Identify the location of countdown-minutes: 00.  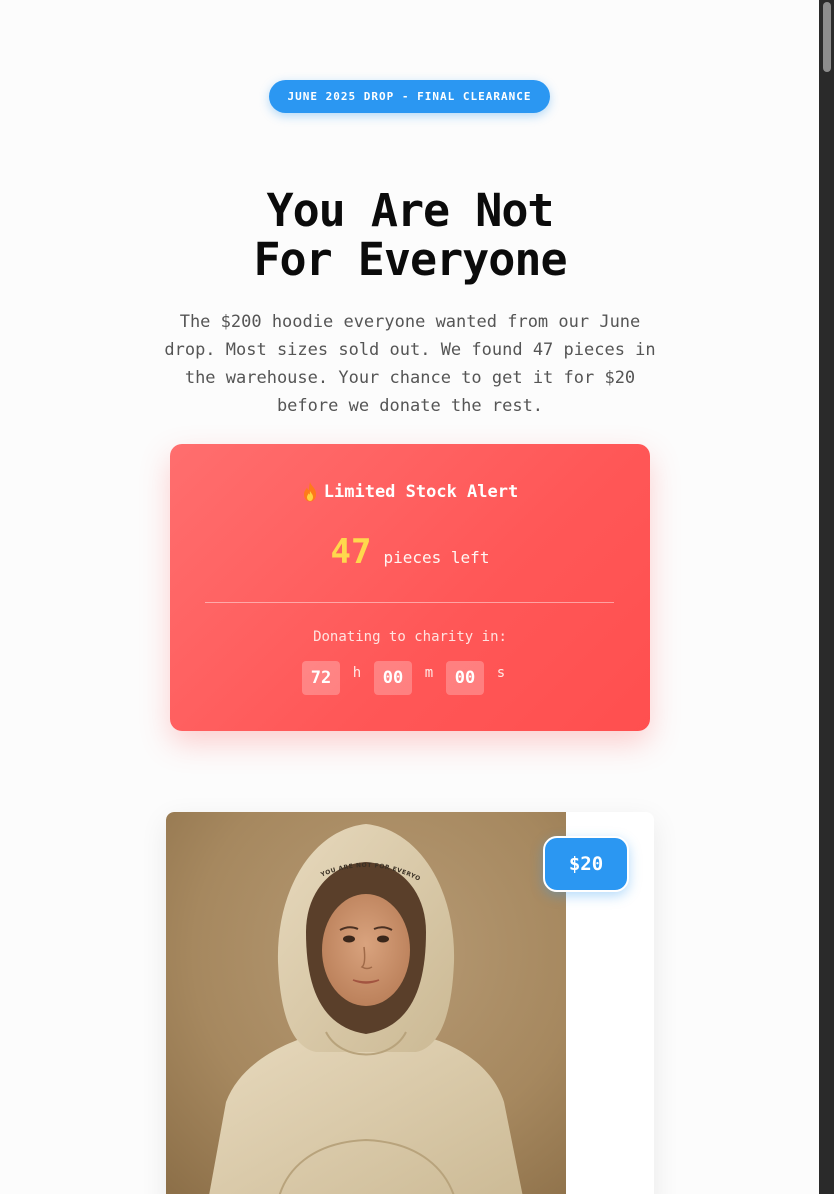
(393, 678).